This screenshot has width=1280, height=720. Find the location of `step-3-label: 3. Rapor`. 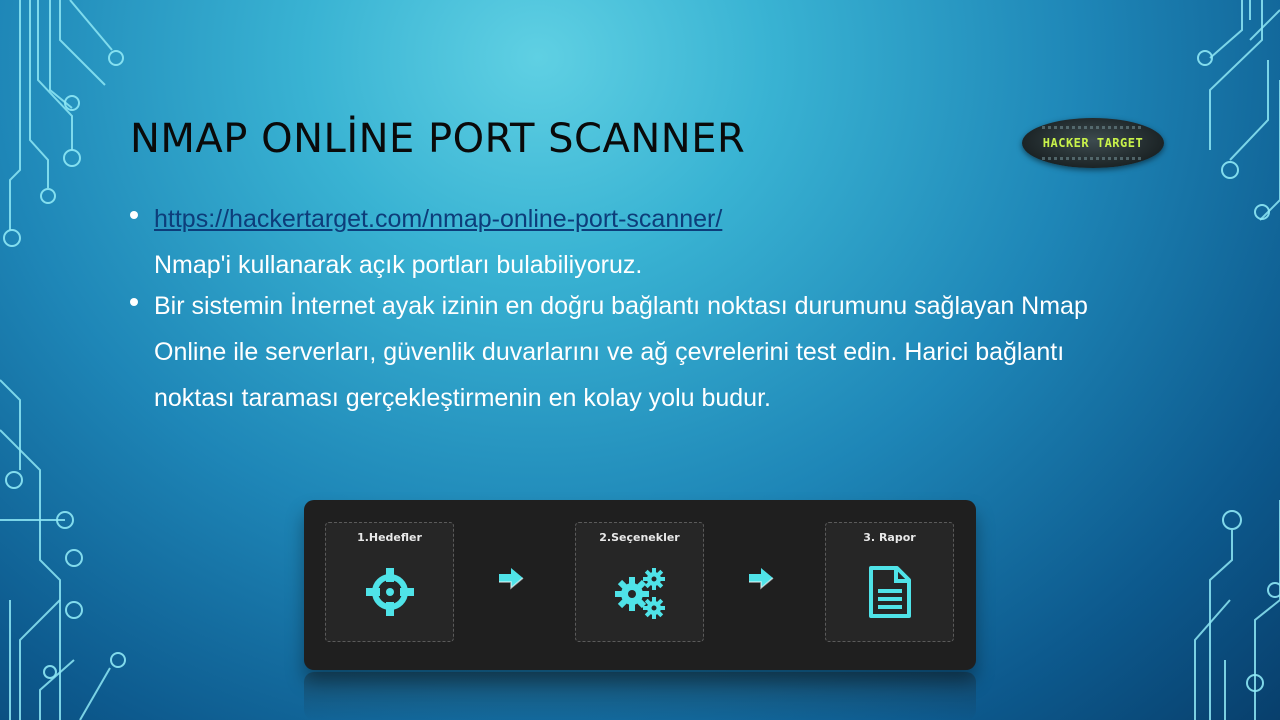

step-3-label: 3. Rapor is located at coordinates (889, 537).